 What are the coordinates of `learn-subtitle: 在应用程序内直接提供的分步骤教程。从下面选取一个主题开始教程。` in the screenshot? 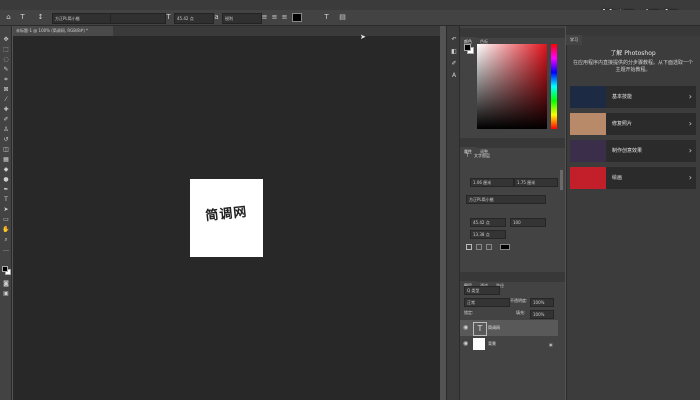 It's located at (632, 66).